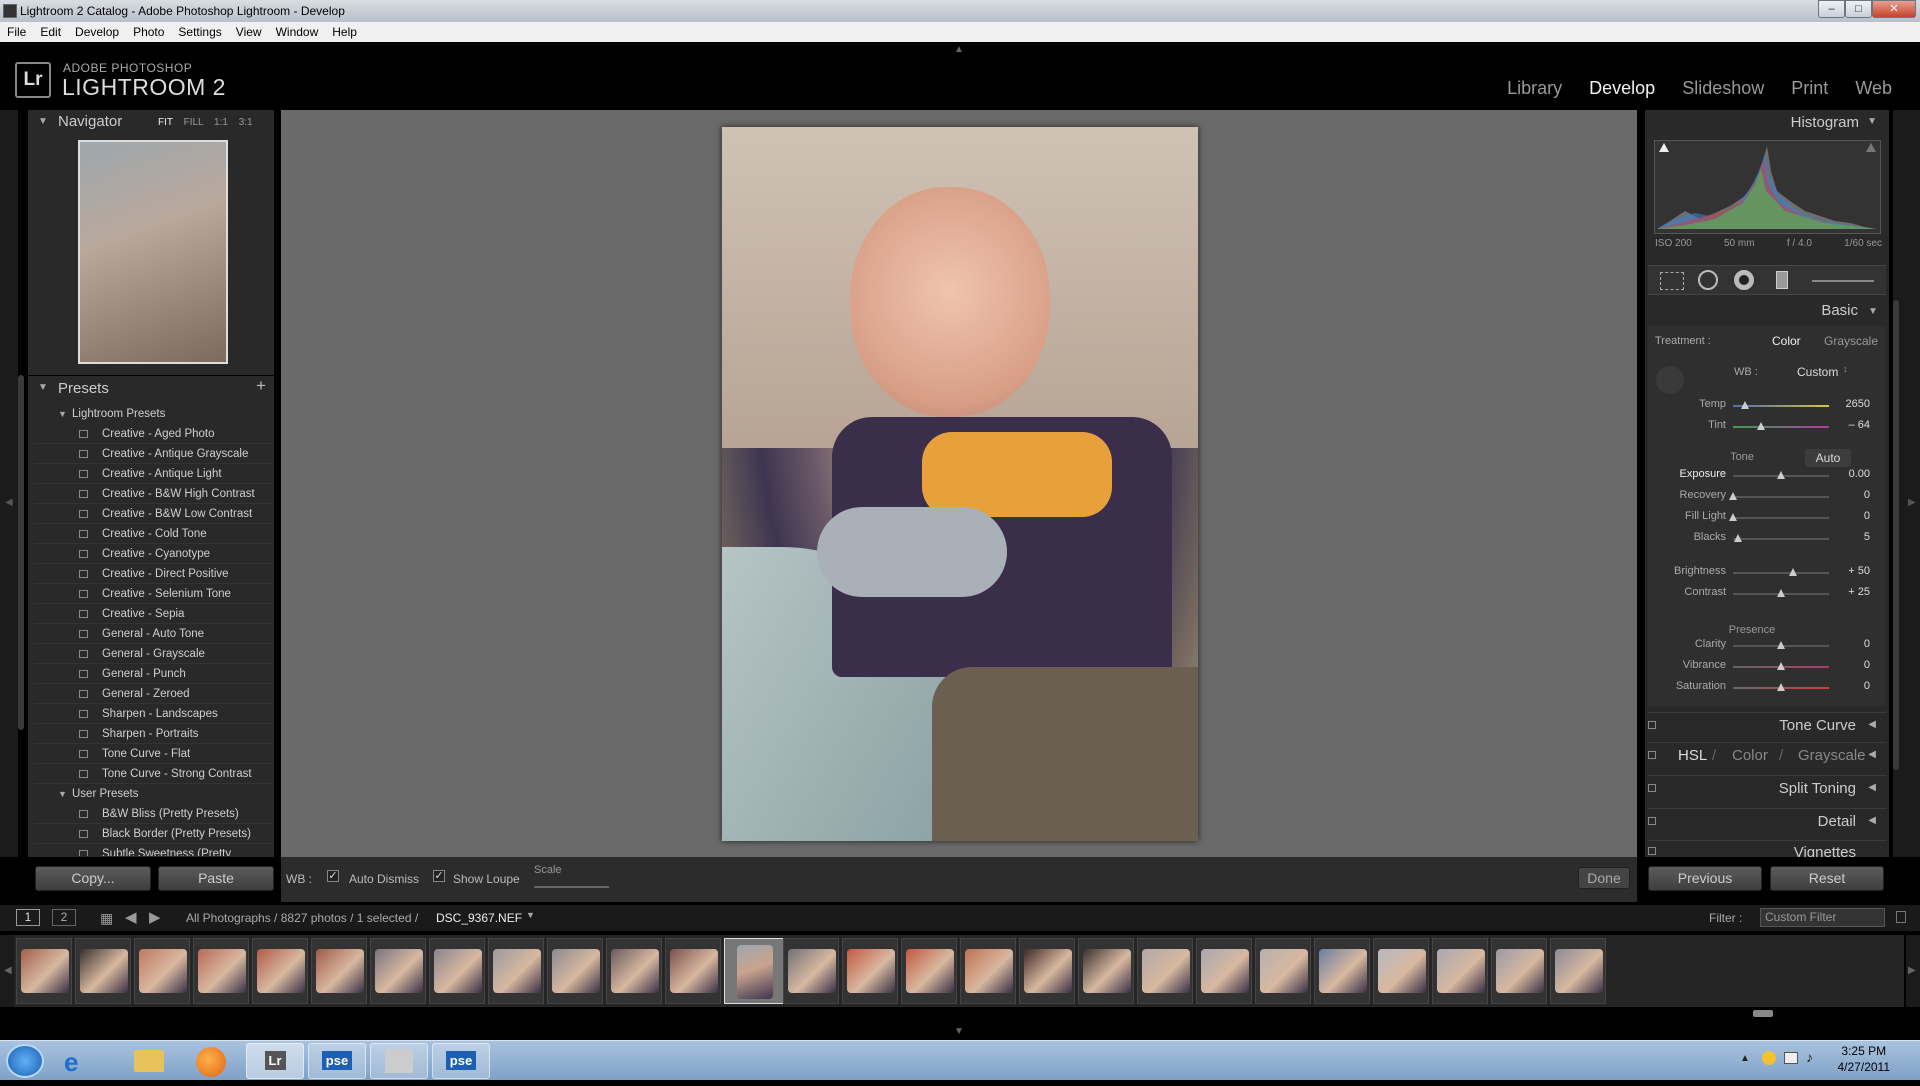 The width and height of the screenshot is (1920, 1086). What do you see at coordinates (1851, 341) in the screenshot?
I see `treatment-grayscale: Grayscale` at bounding box center [1851, 341].